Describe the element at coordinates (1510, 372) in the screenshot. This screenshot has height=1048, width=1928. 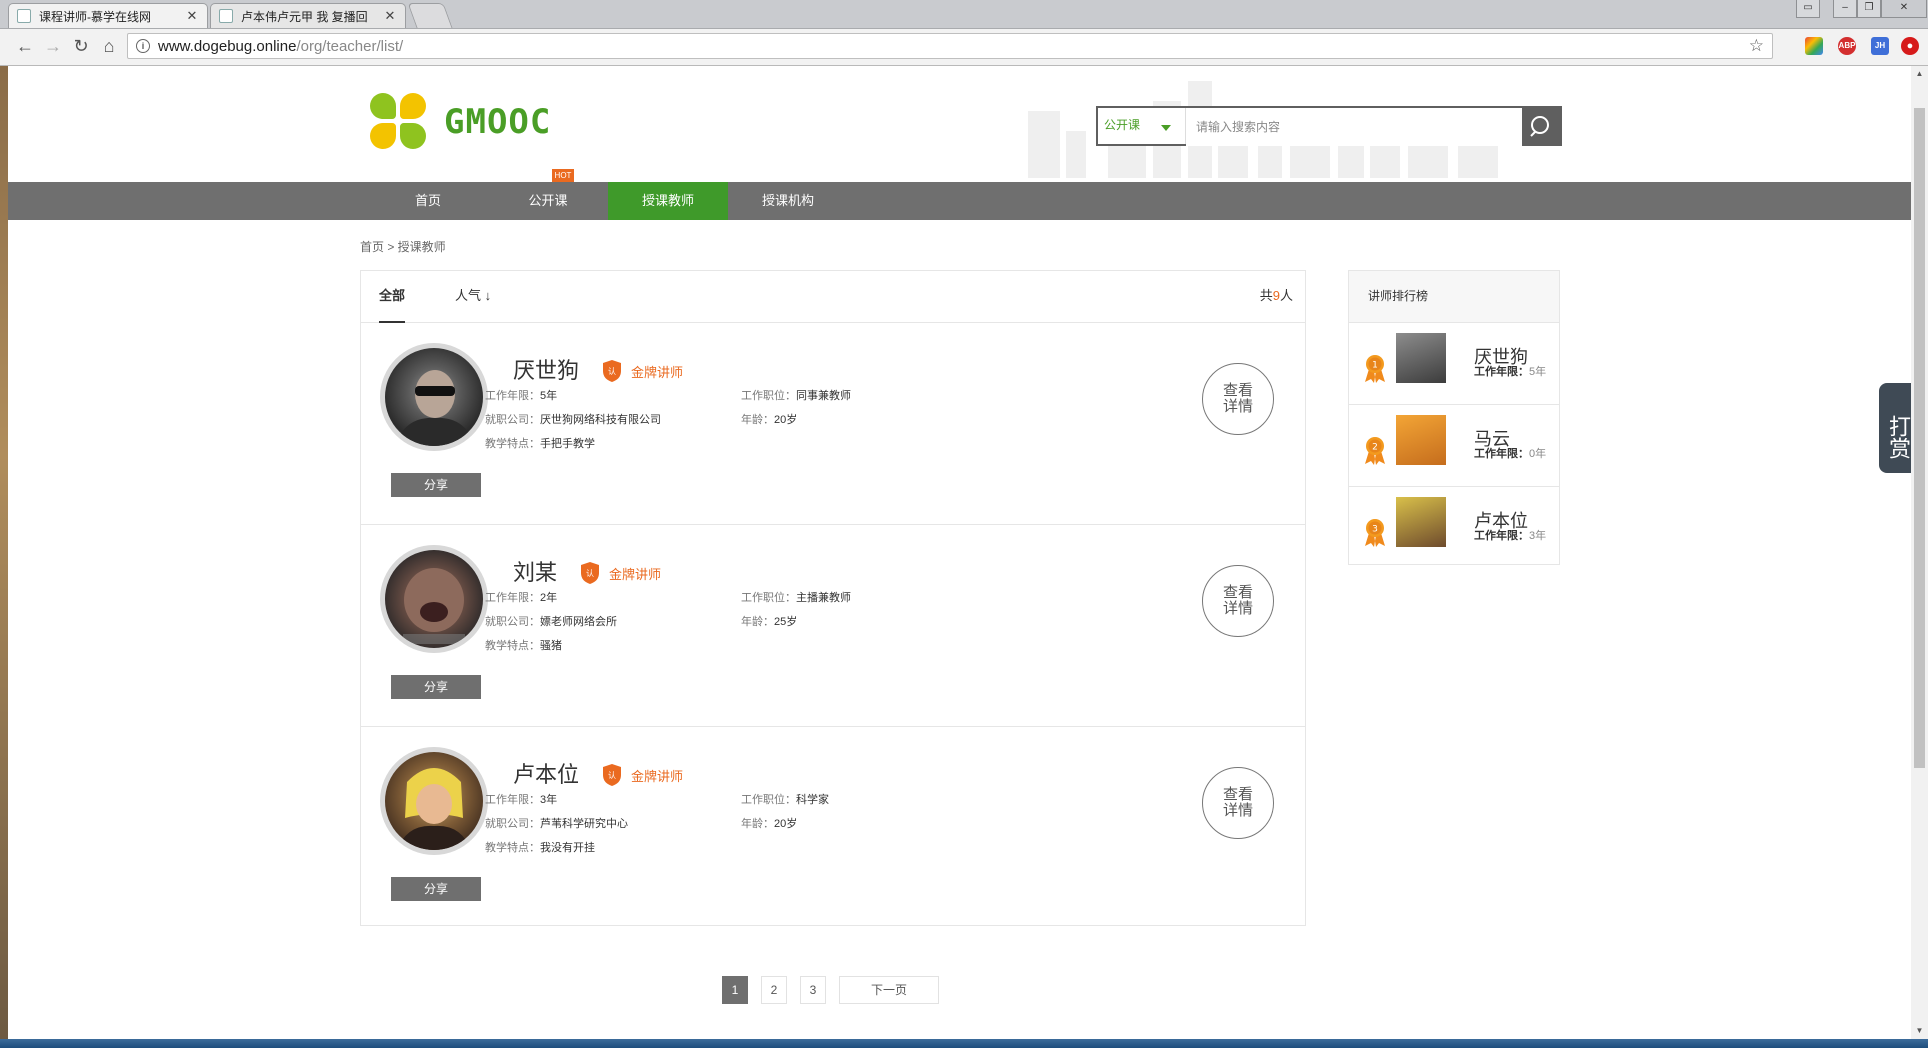
I see `ranking-years: 工作年限：5年` at that location.